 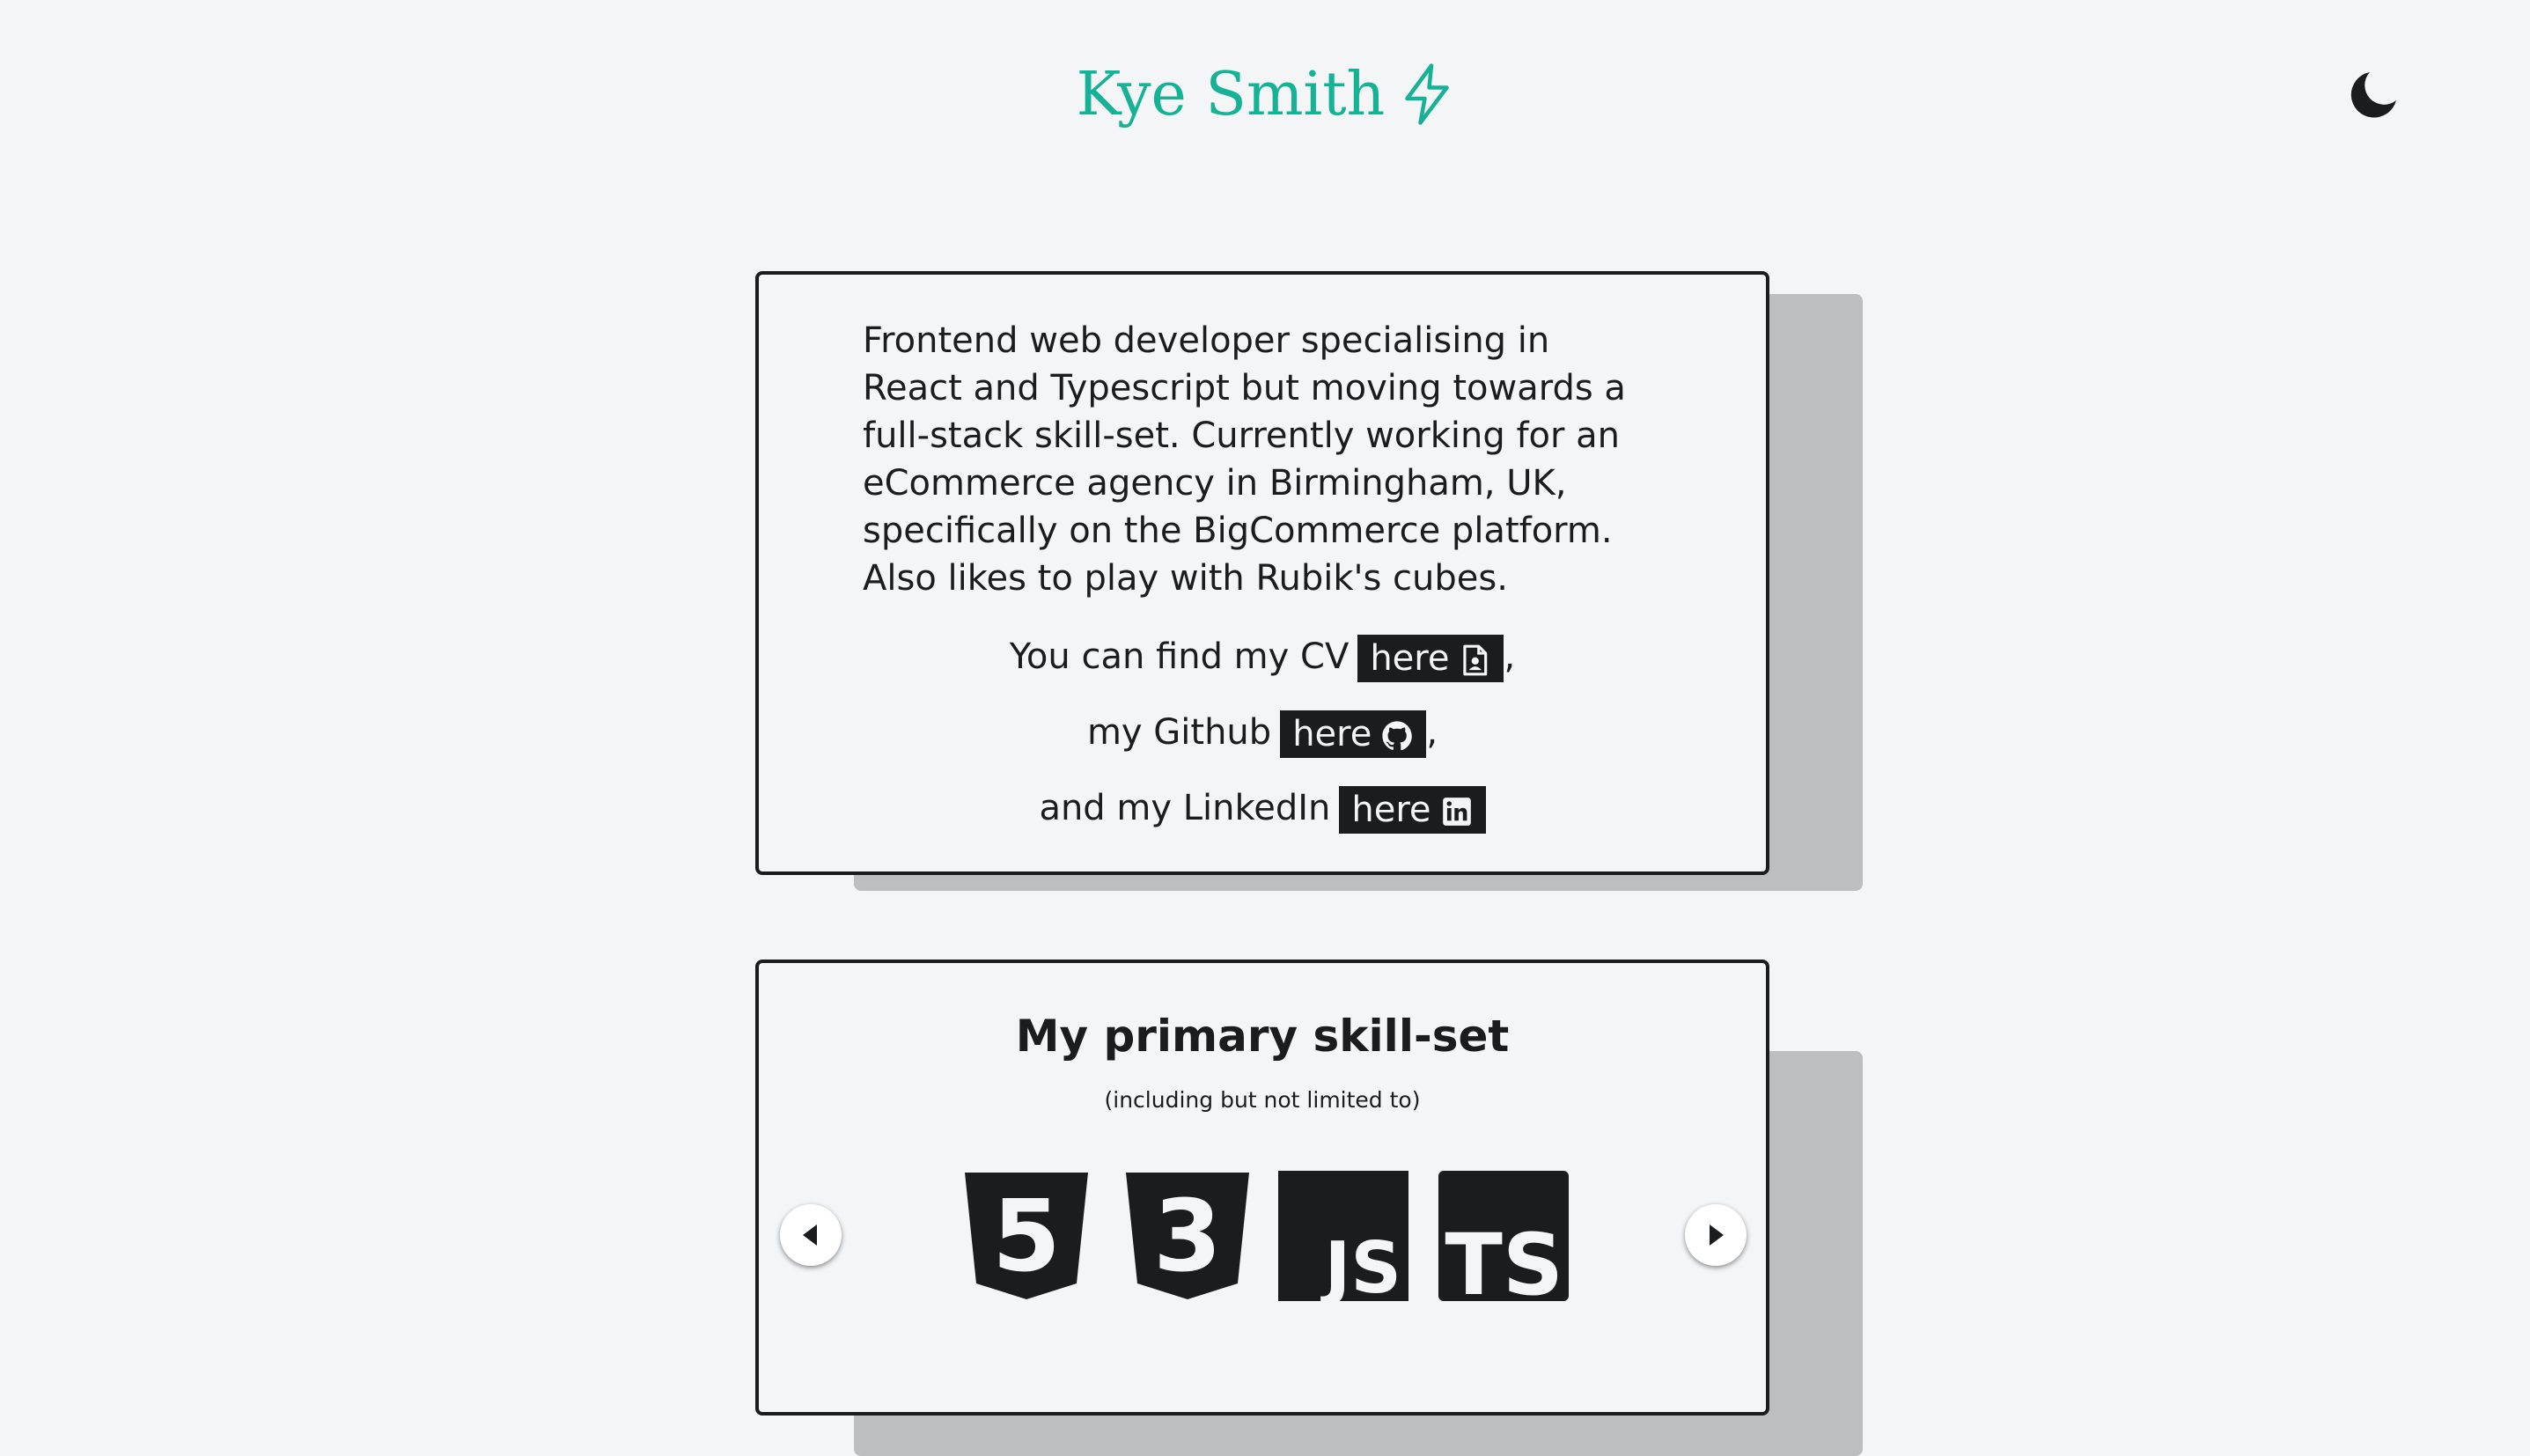 I want to click on linkedin-prefix: and my LinkedIn, so click(x=1185, y=808).